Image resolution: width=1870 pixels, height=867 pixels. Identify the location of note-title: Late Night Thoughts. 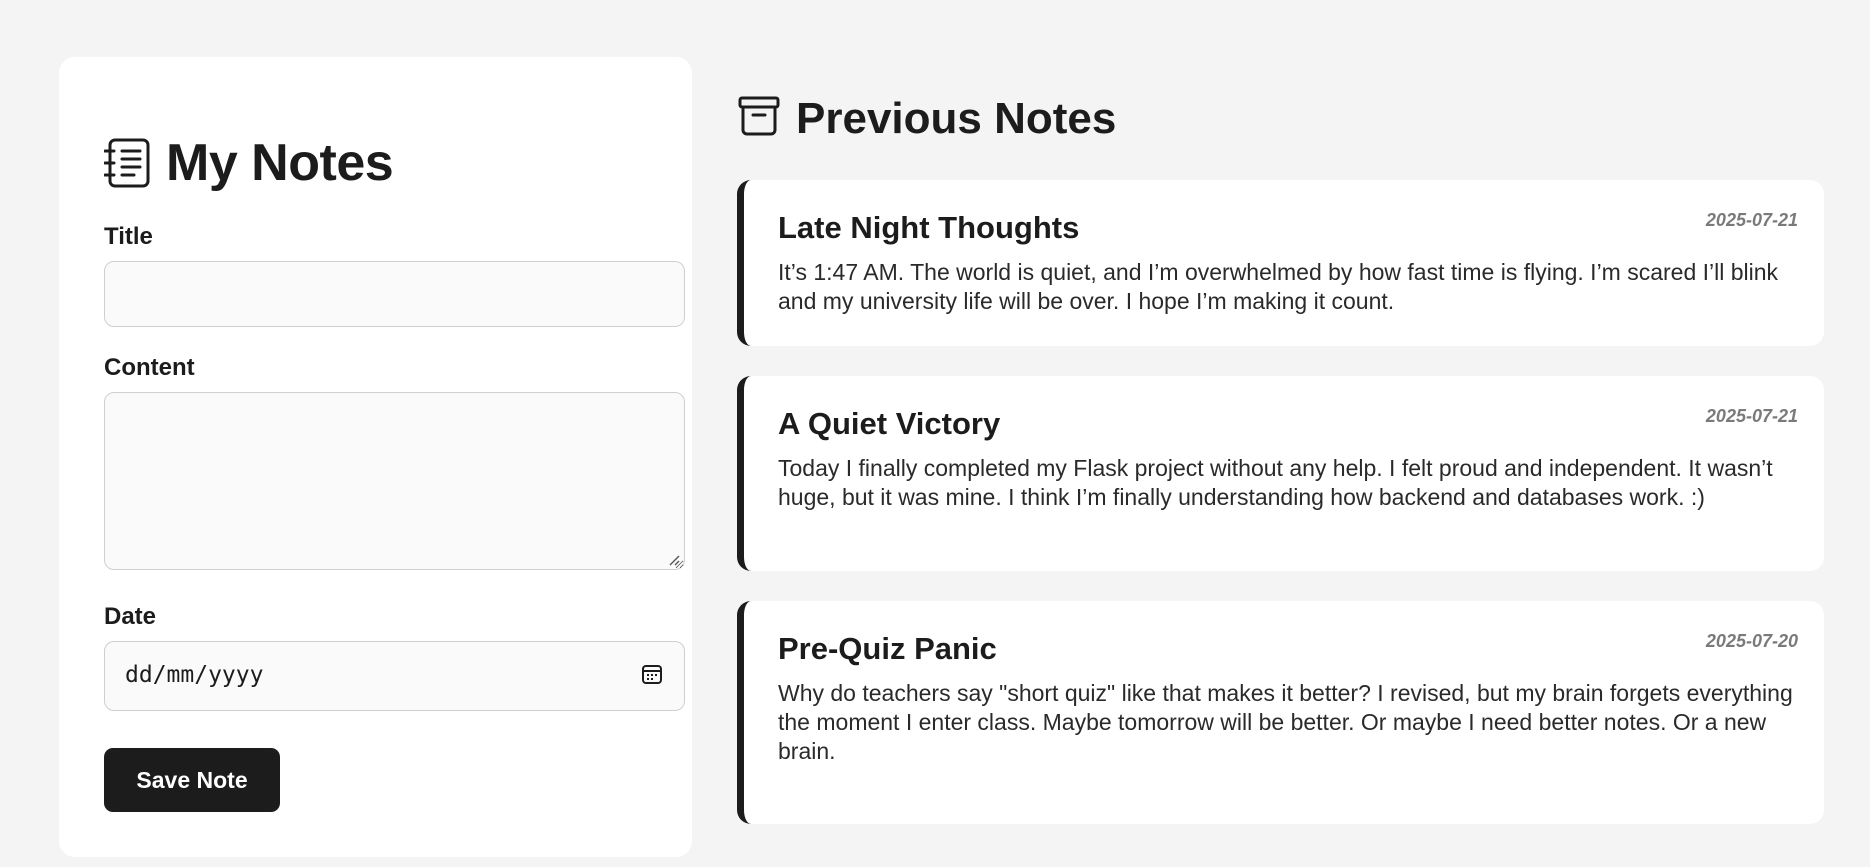
(929, 227).